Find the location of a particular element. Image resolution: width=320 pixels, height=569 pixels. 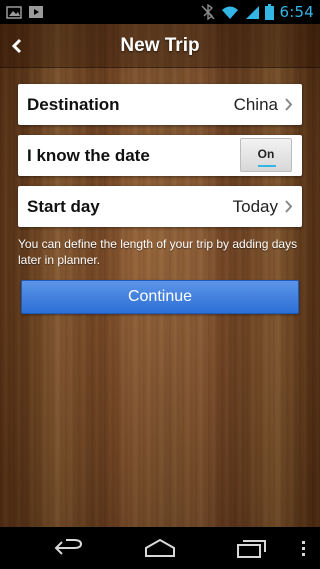

navigation-bar is located at coordinates (160, 548).